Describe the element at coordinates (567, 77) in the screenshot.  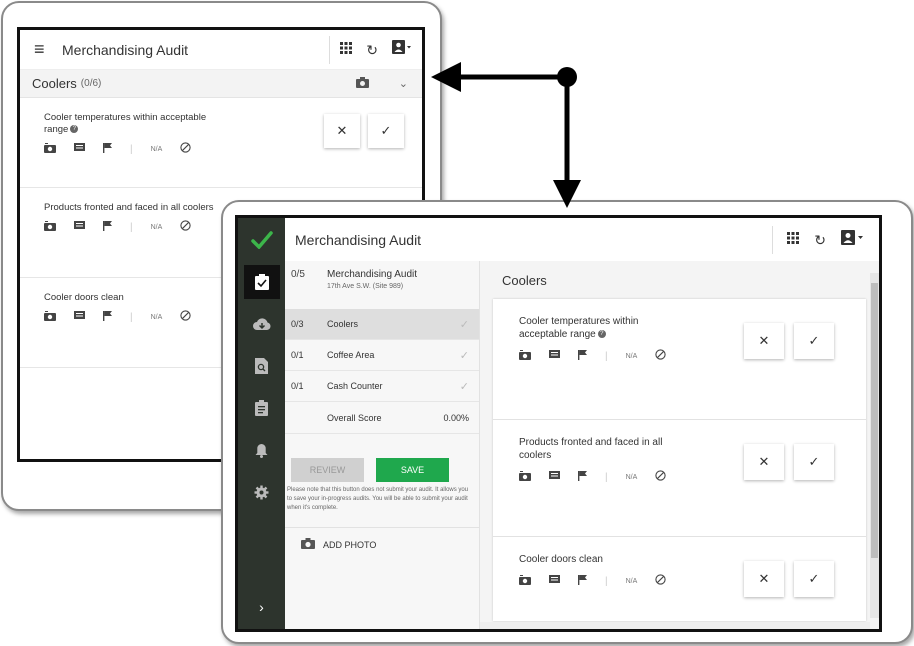
I see `arrow-joint` at that location.